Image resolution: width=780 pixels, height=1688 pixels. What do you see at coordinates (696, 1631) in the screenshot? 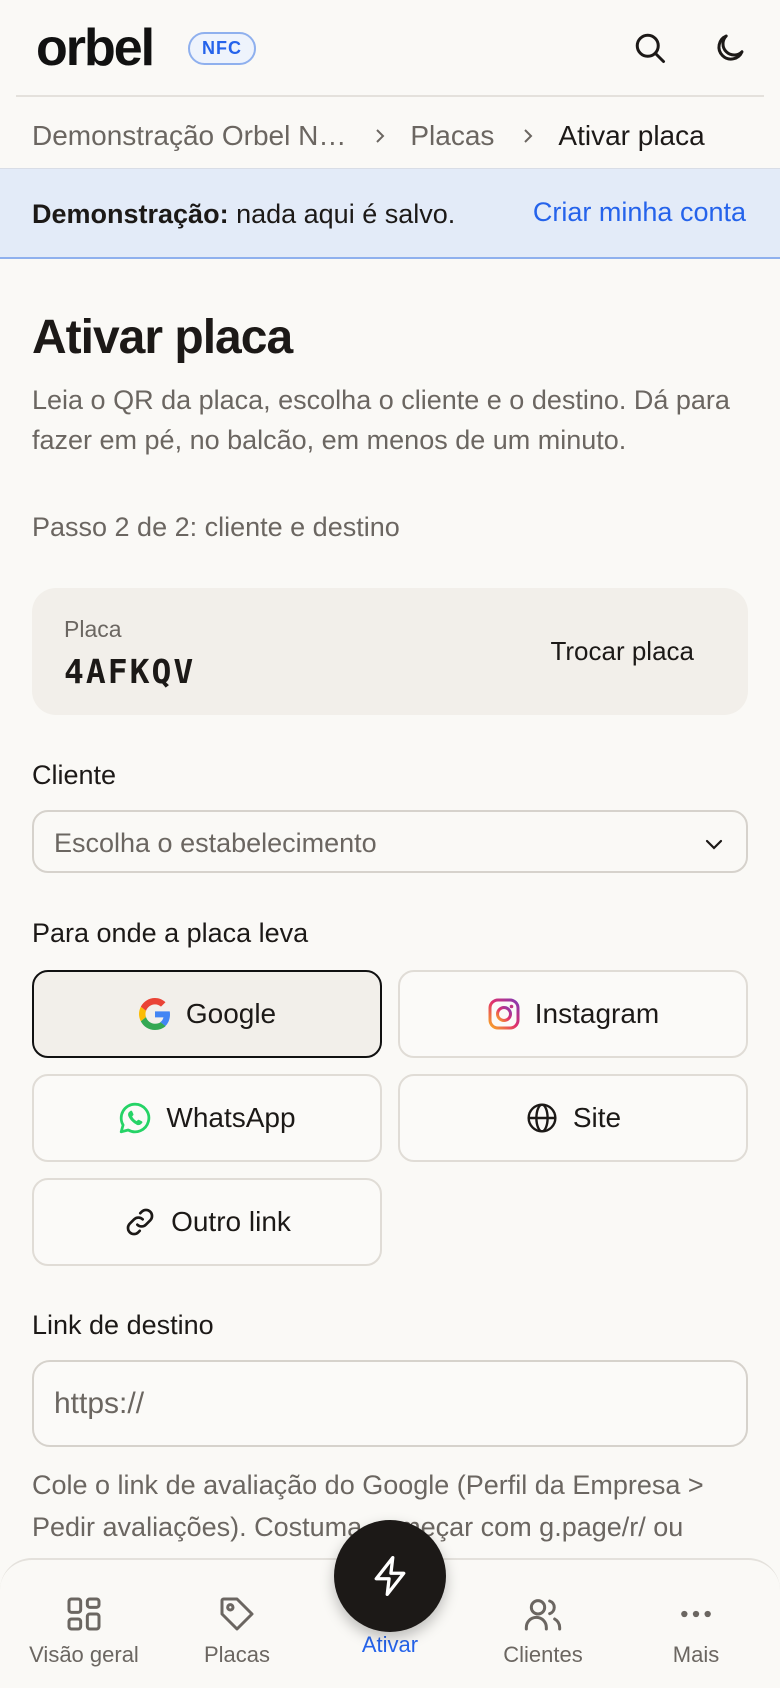
I see `nav-item-more: Mais` at bounding box center [696, 1631].